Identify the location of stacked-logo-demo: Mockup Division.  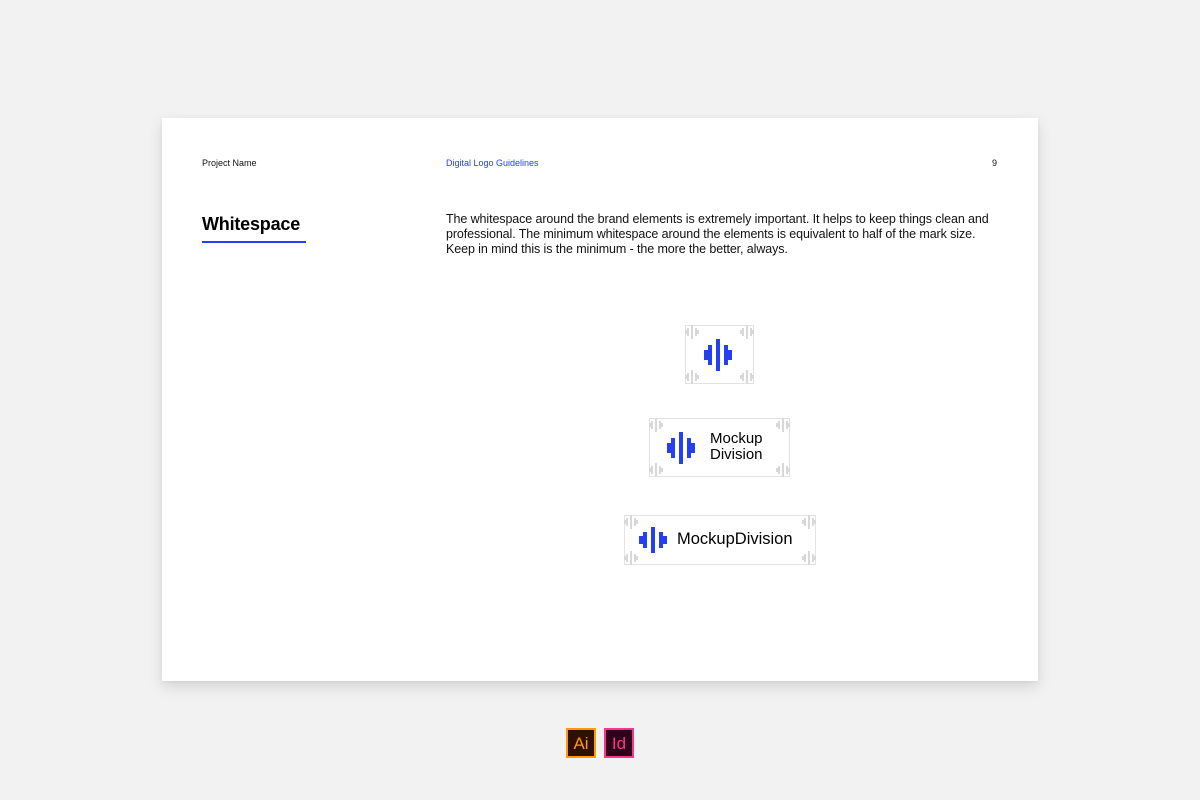
(719, 447).